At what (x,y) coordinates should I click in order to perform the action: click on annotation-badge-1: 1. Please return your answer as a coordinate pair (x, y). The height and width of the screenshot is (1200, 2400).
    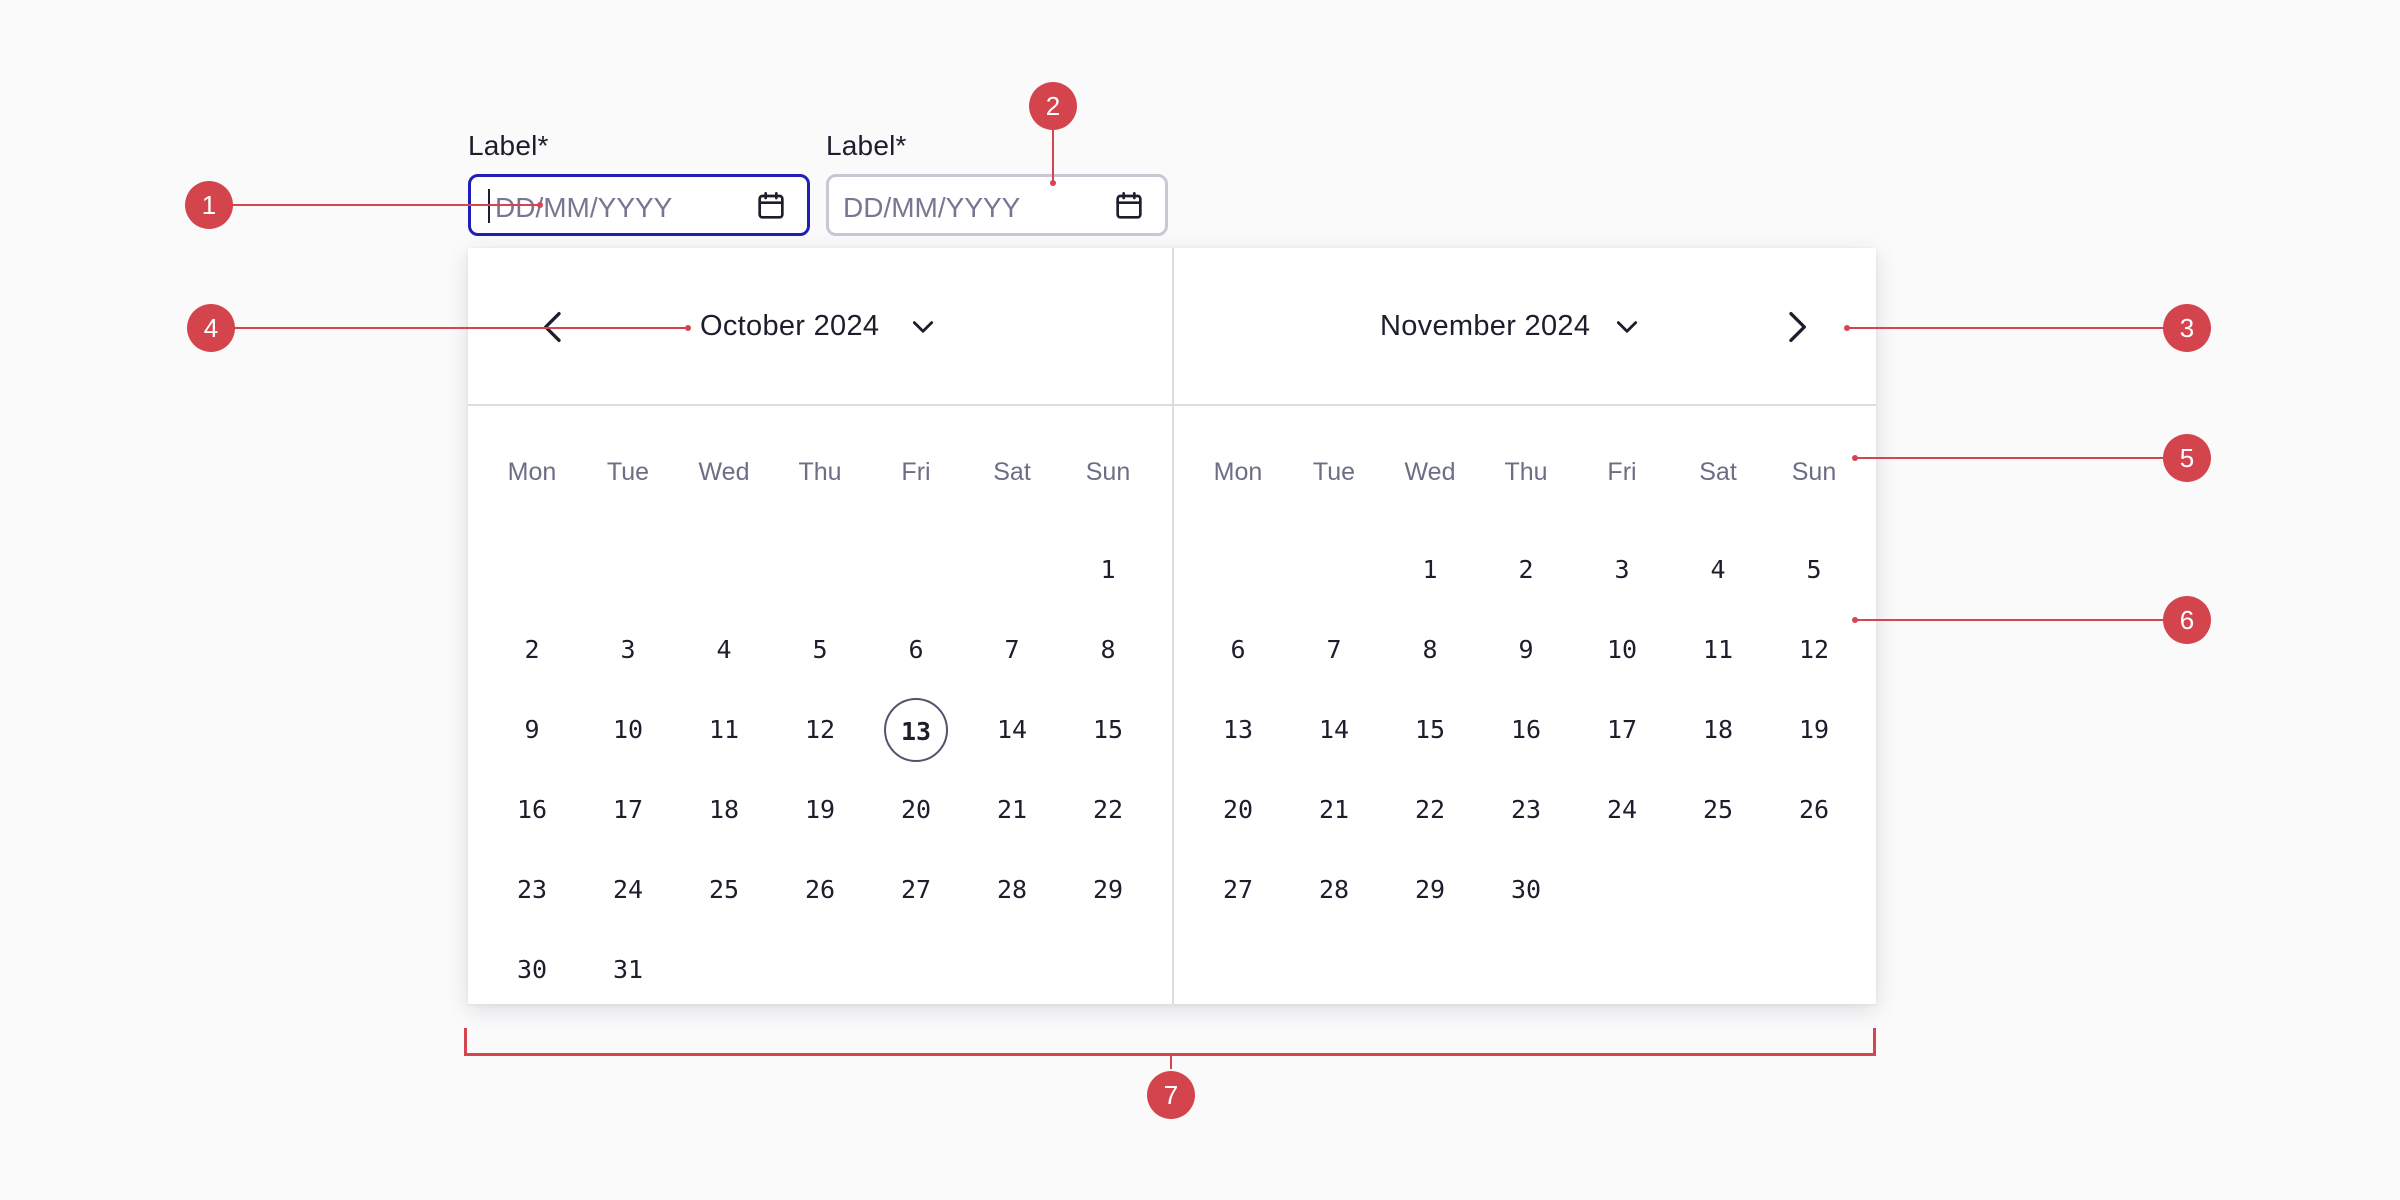
    Looking at the image, I should click on (209, 205).